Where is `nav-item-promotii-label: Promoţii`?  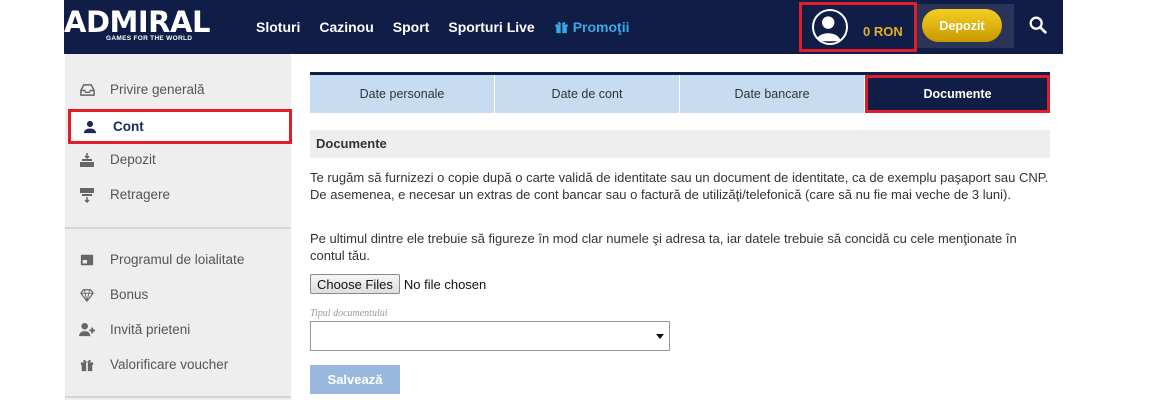 nav-item-promotii-label: Promoţii is located at coordinates (601, 27).